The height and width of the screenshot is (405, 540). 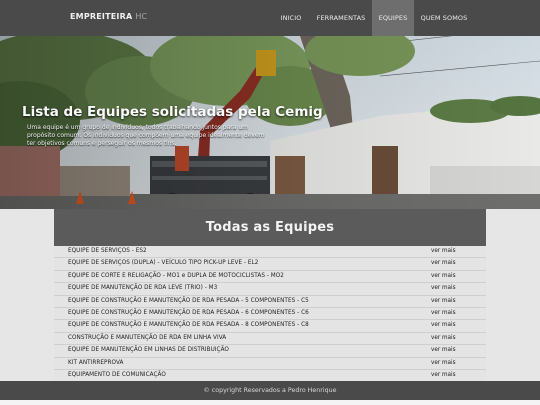 I want to click on nav-item-inicio: INICIO, so click(x=291, y=18).